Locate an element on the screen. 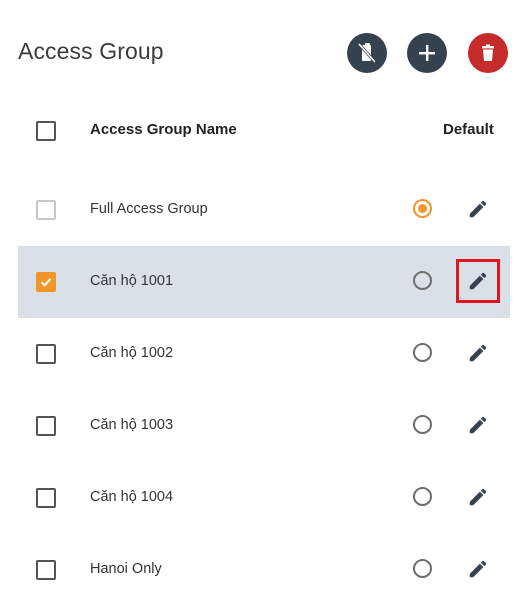 The width and height of the screenshot is (517, 606). select-all-checkbox is located at coordinates (46, 131).